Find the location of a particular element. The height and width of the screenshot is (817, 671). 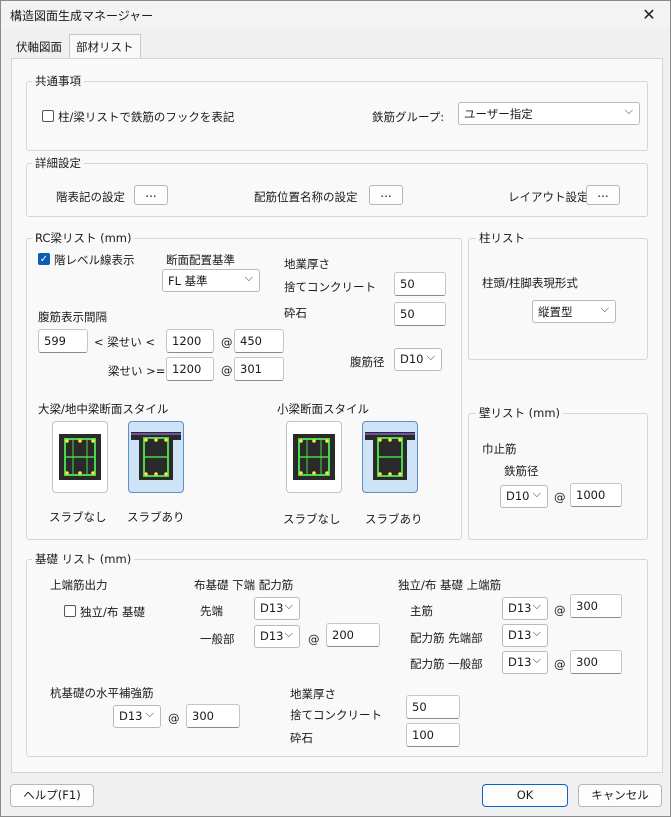

main-value: D13 is located at coordinates (520, 608).